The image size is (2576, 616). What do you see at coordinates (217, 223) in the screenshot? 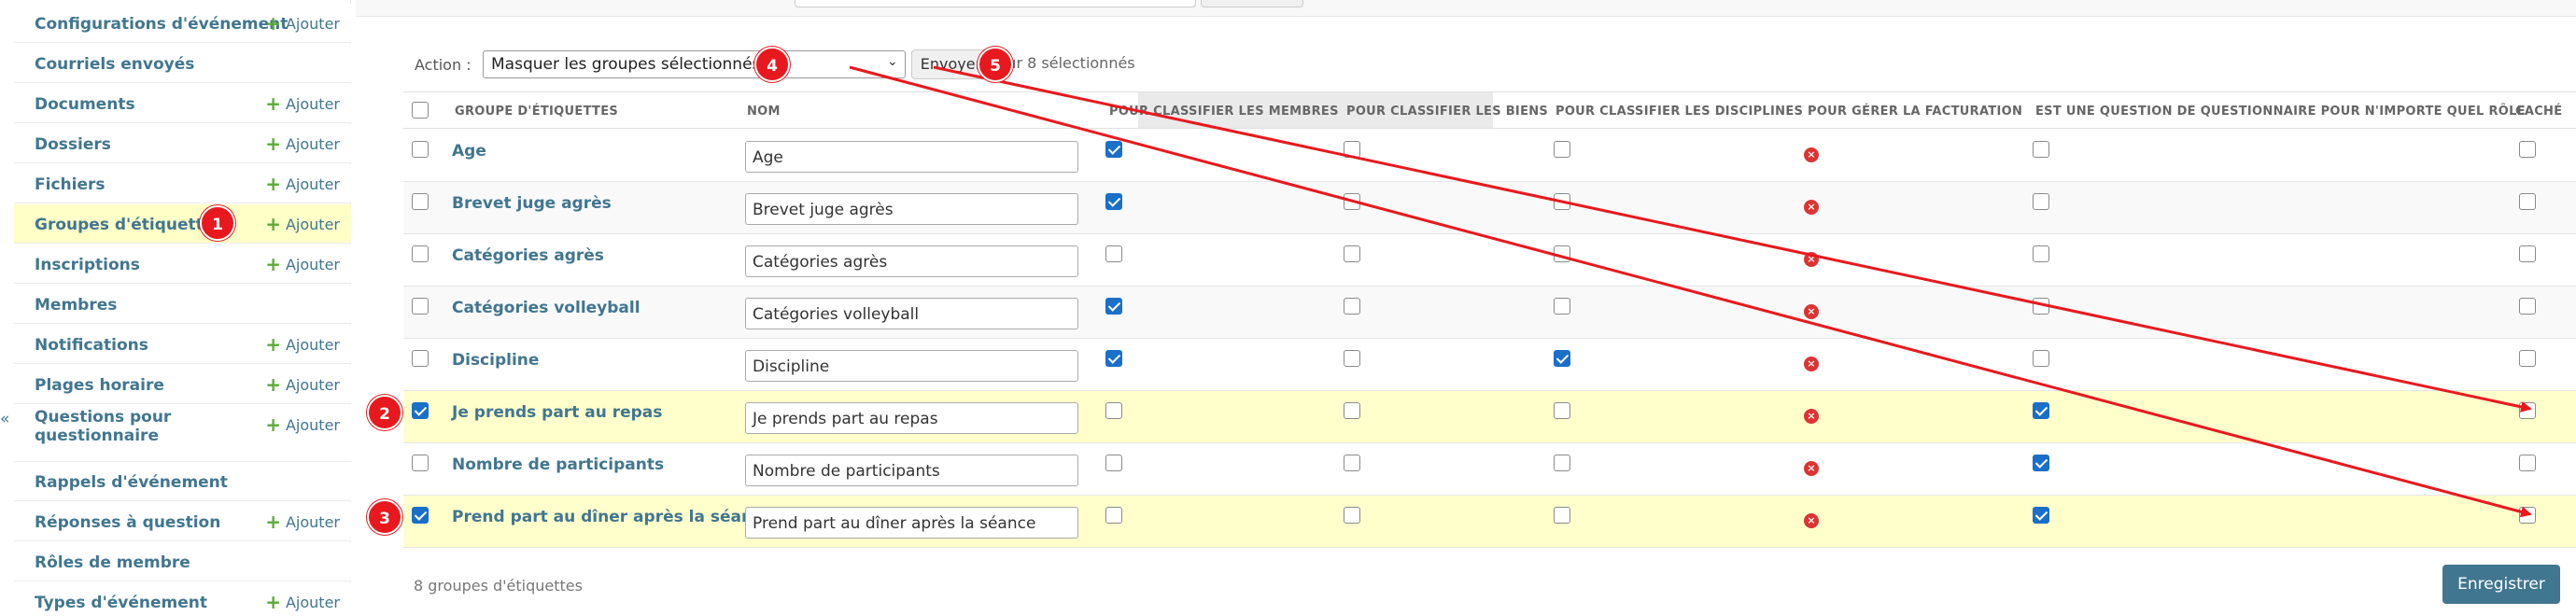
I see `marker-1: 1` at bounding box center [217, 223].